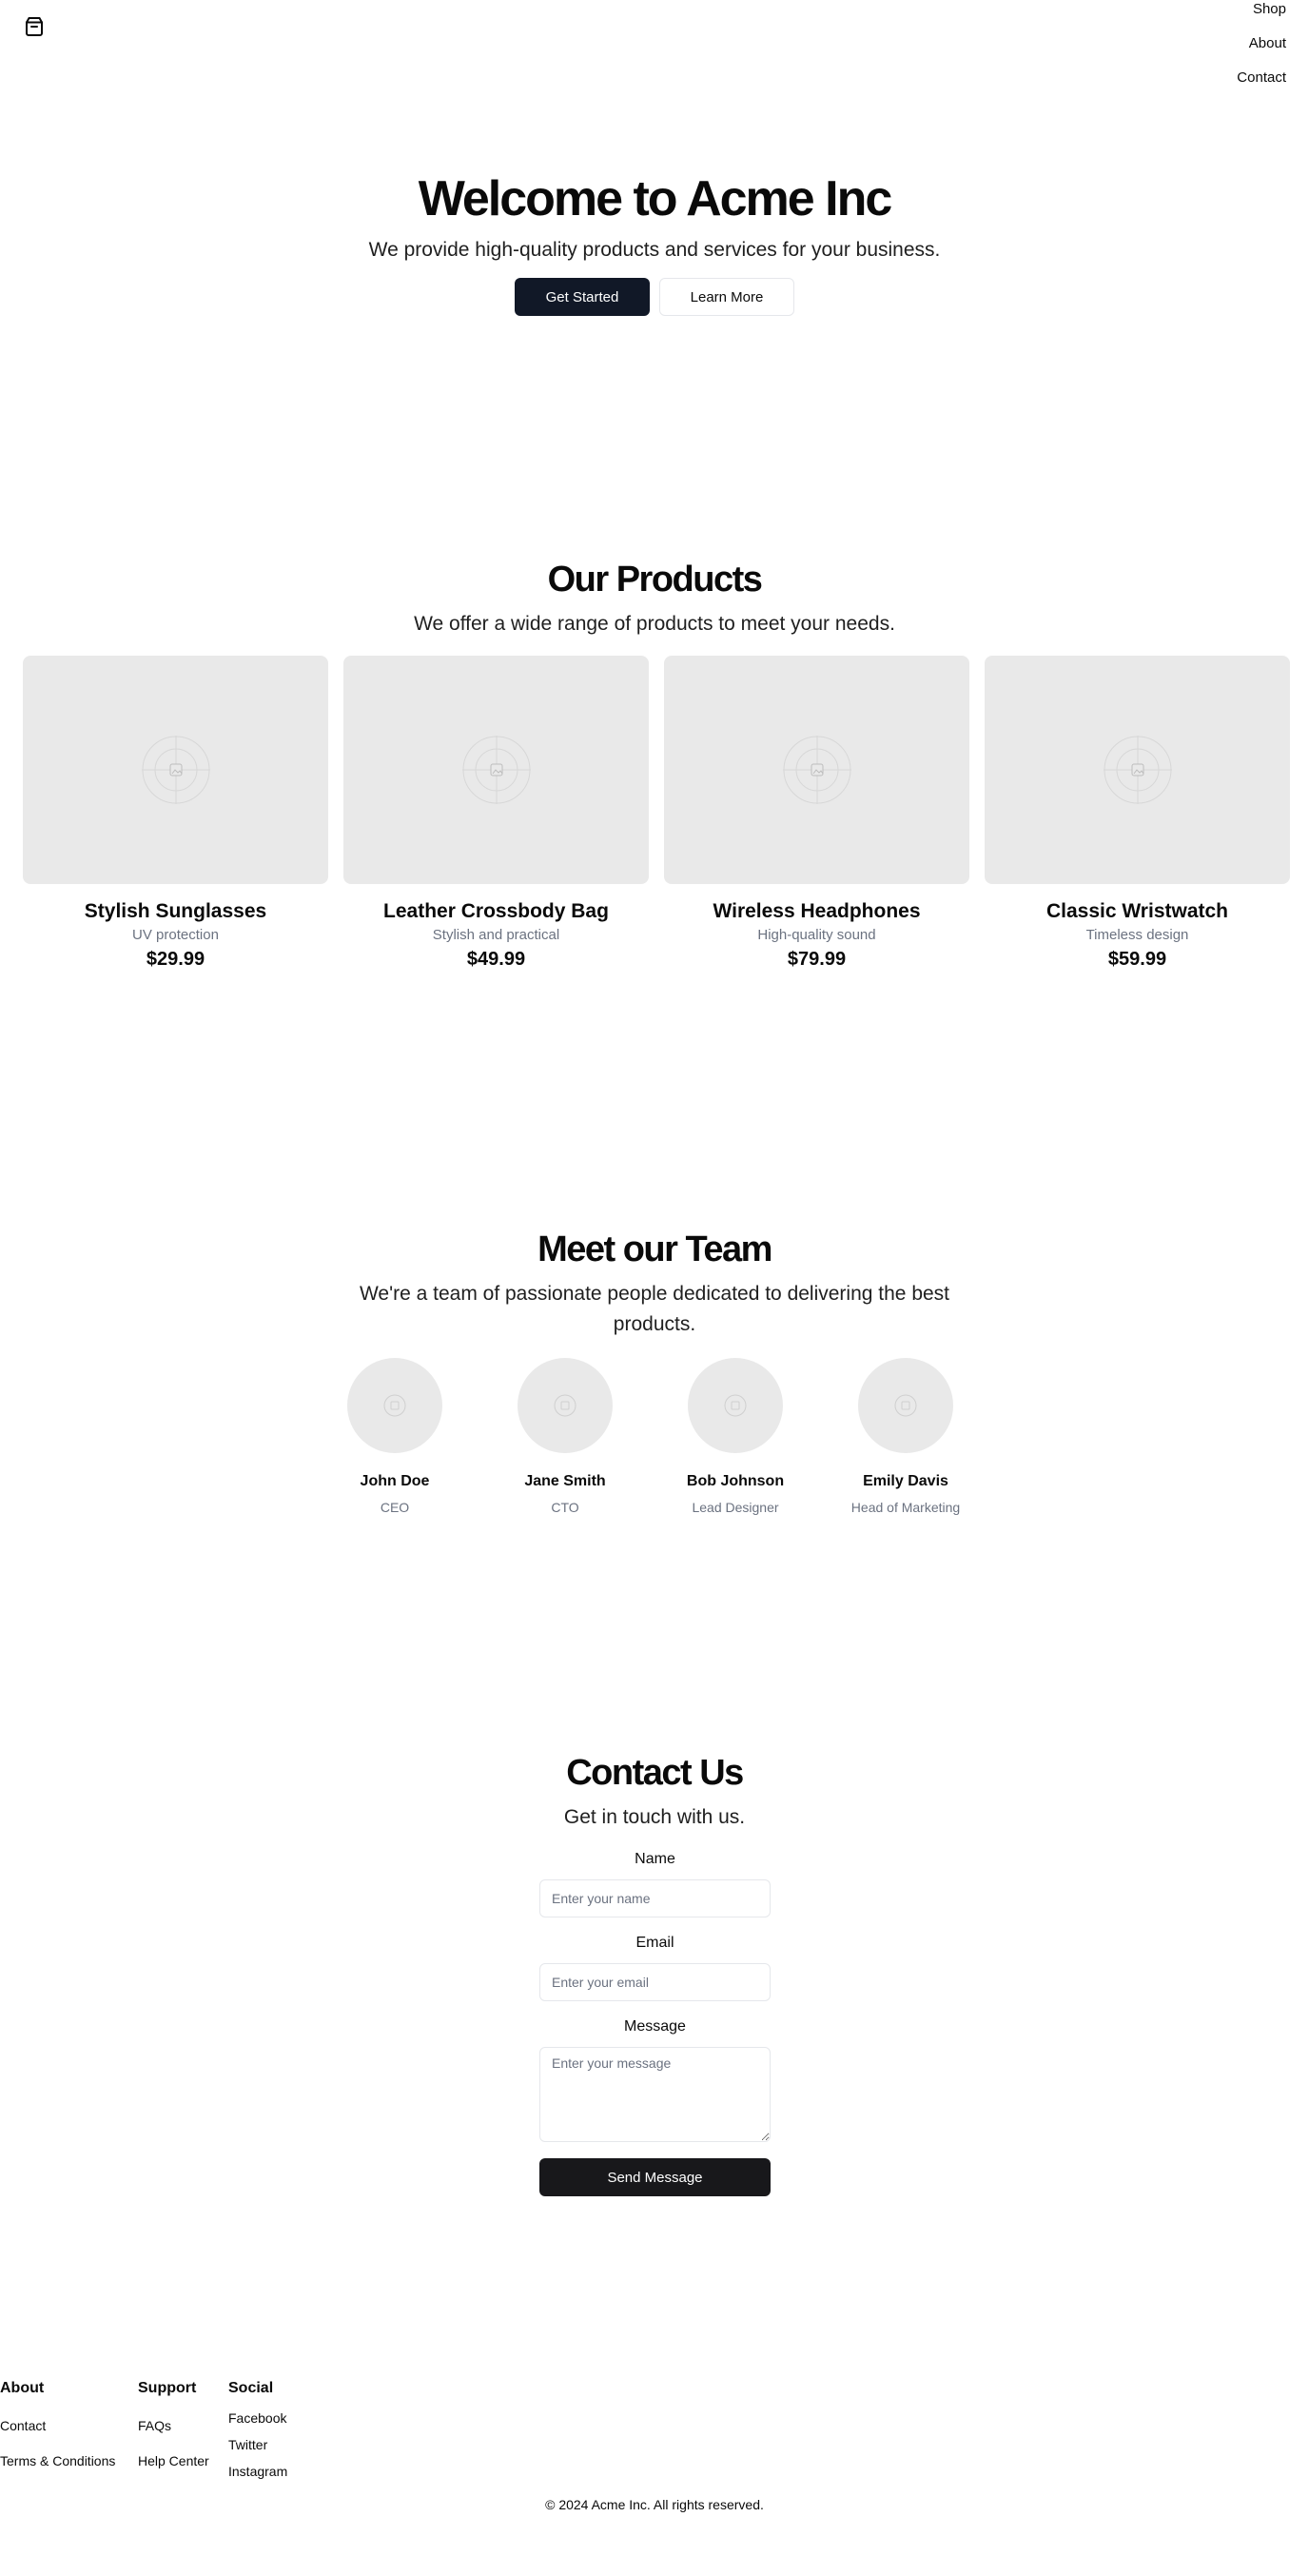 Image resolution: width=1309 pixels, height=2576 pixels. What do you see at coordinates (655, 1982) in the screenshot?
I see `email-field` at bounding box center [655, 1982].